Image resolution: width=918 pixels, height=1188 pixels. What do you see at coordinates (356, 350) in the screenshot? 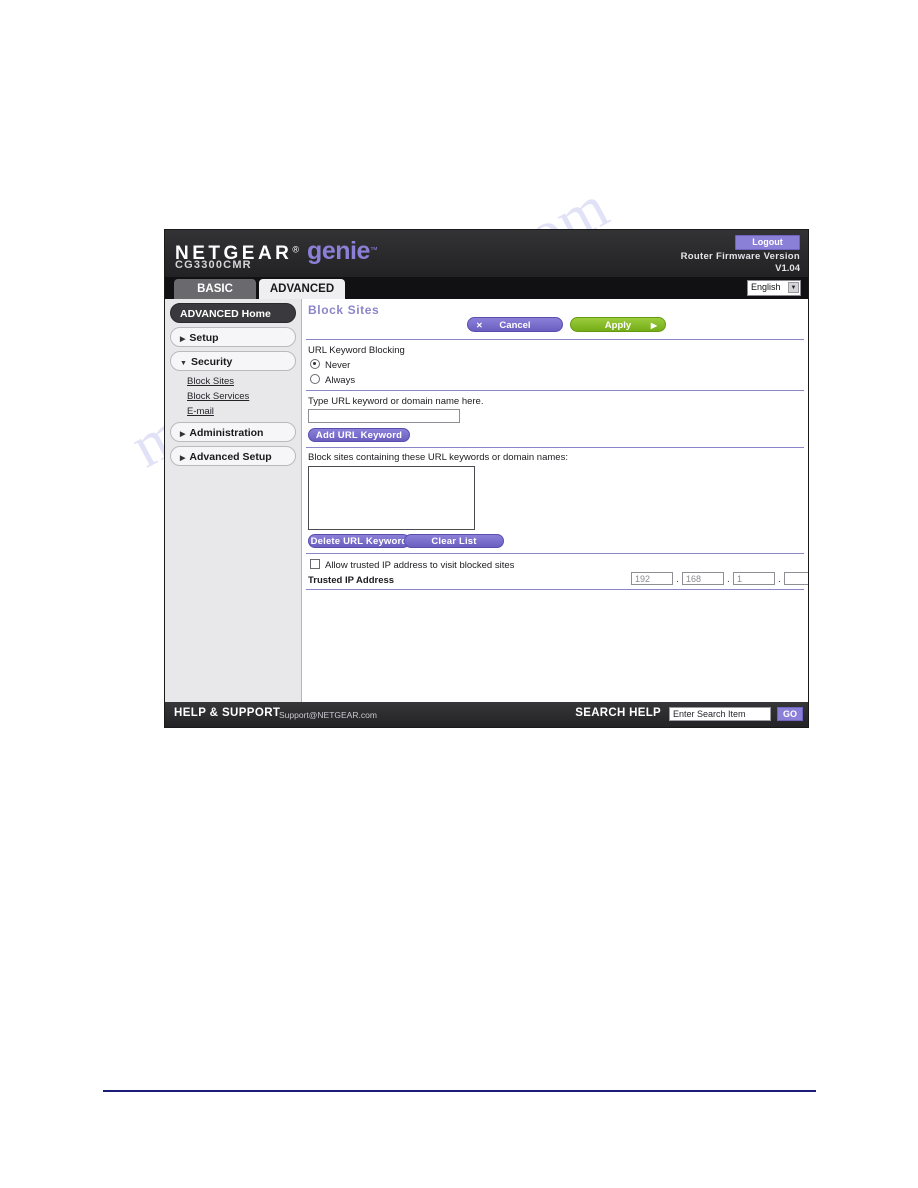
I see `url-keyword-blocking-label: URL Keyword Blocking` at bounding box center [356, 350].